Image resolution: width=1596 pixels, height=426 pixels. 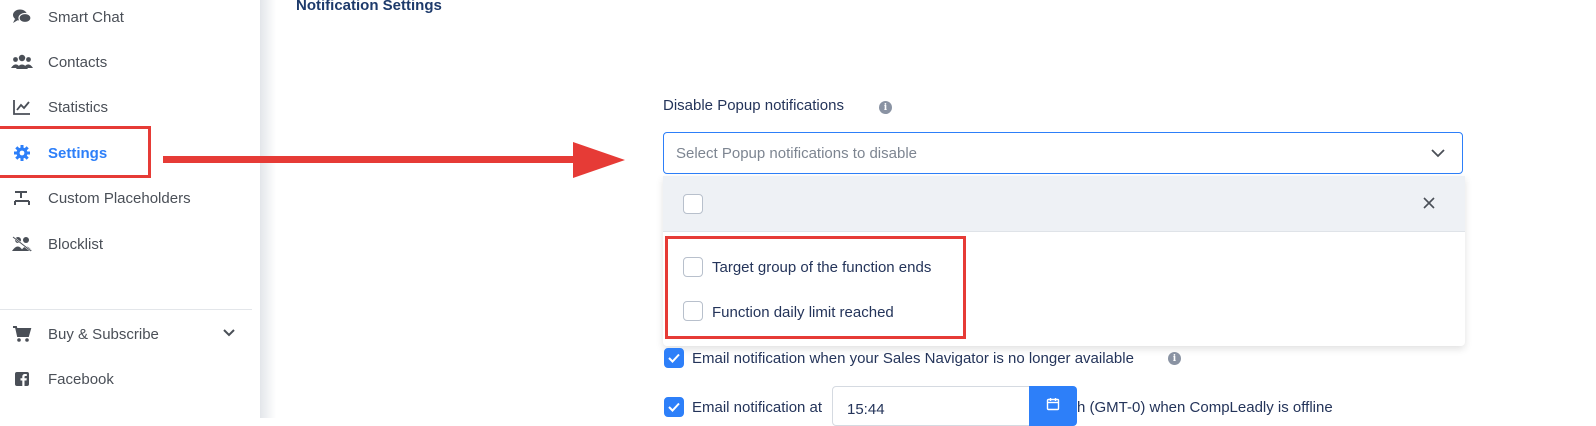 What do you see at coordinates (130, 107) in the screenshot?
I see `sidebar-item-statistics: Statistics` at bounding box center [130, 107].